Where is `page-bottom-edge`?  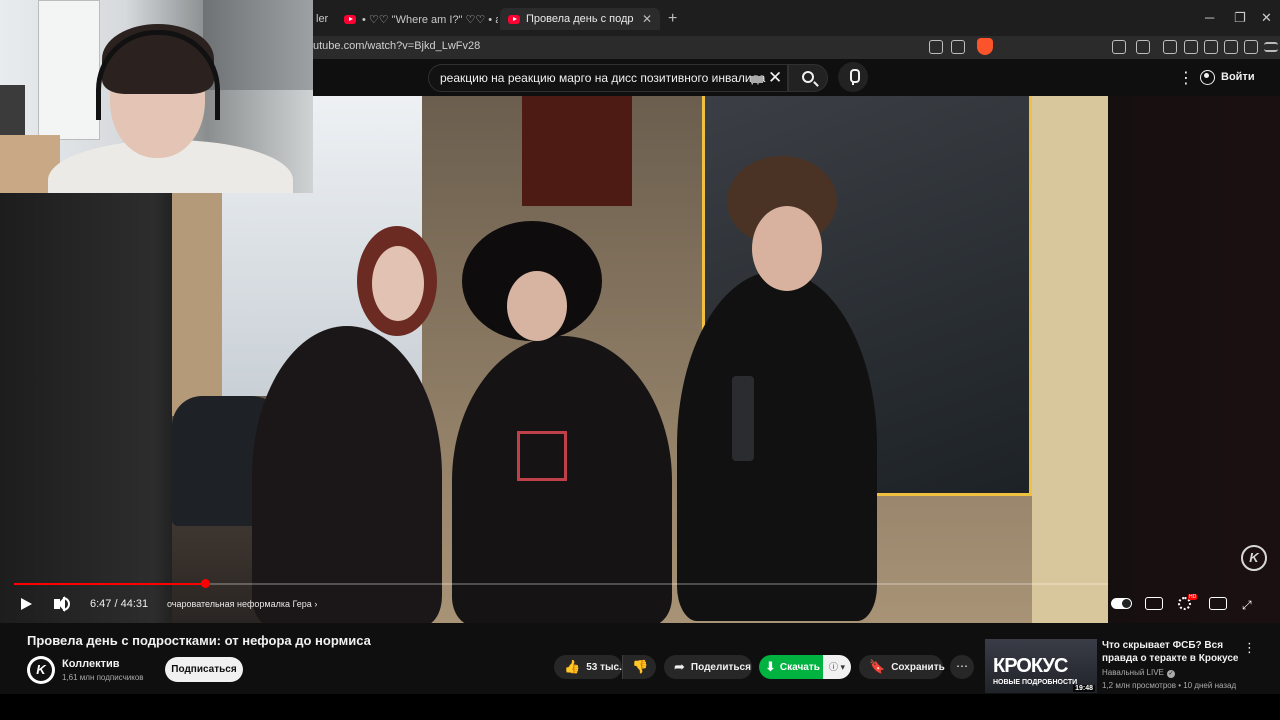
page-bottom-edge is located at coordinates (640, 707).